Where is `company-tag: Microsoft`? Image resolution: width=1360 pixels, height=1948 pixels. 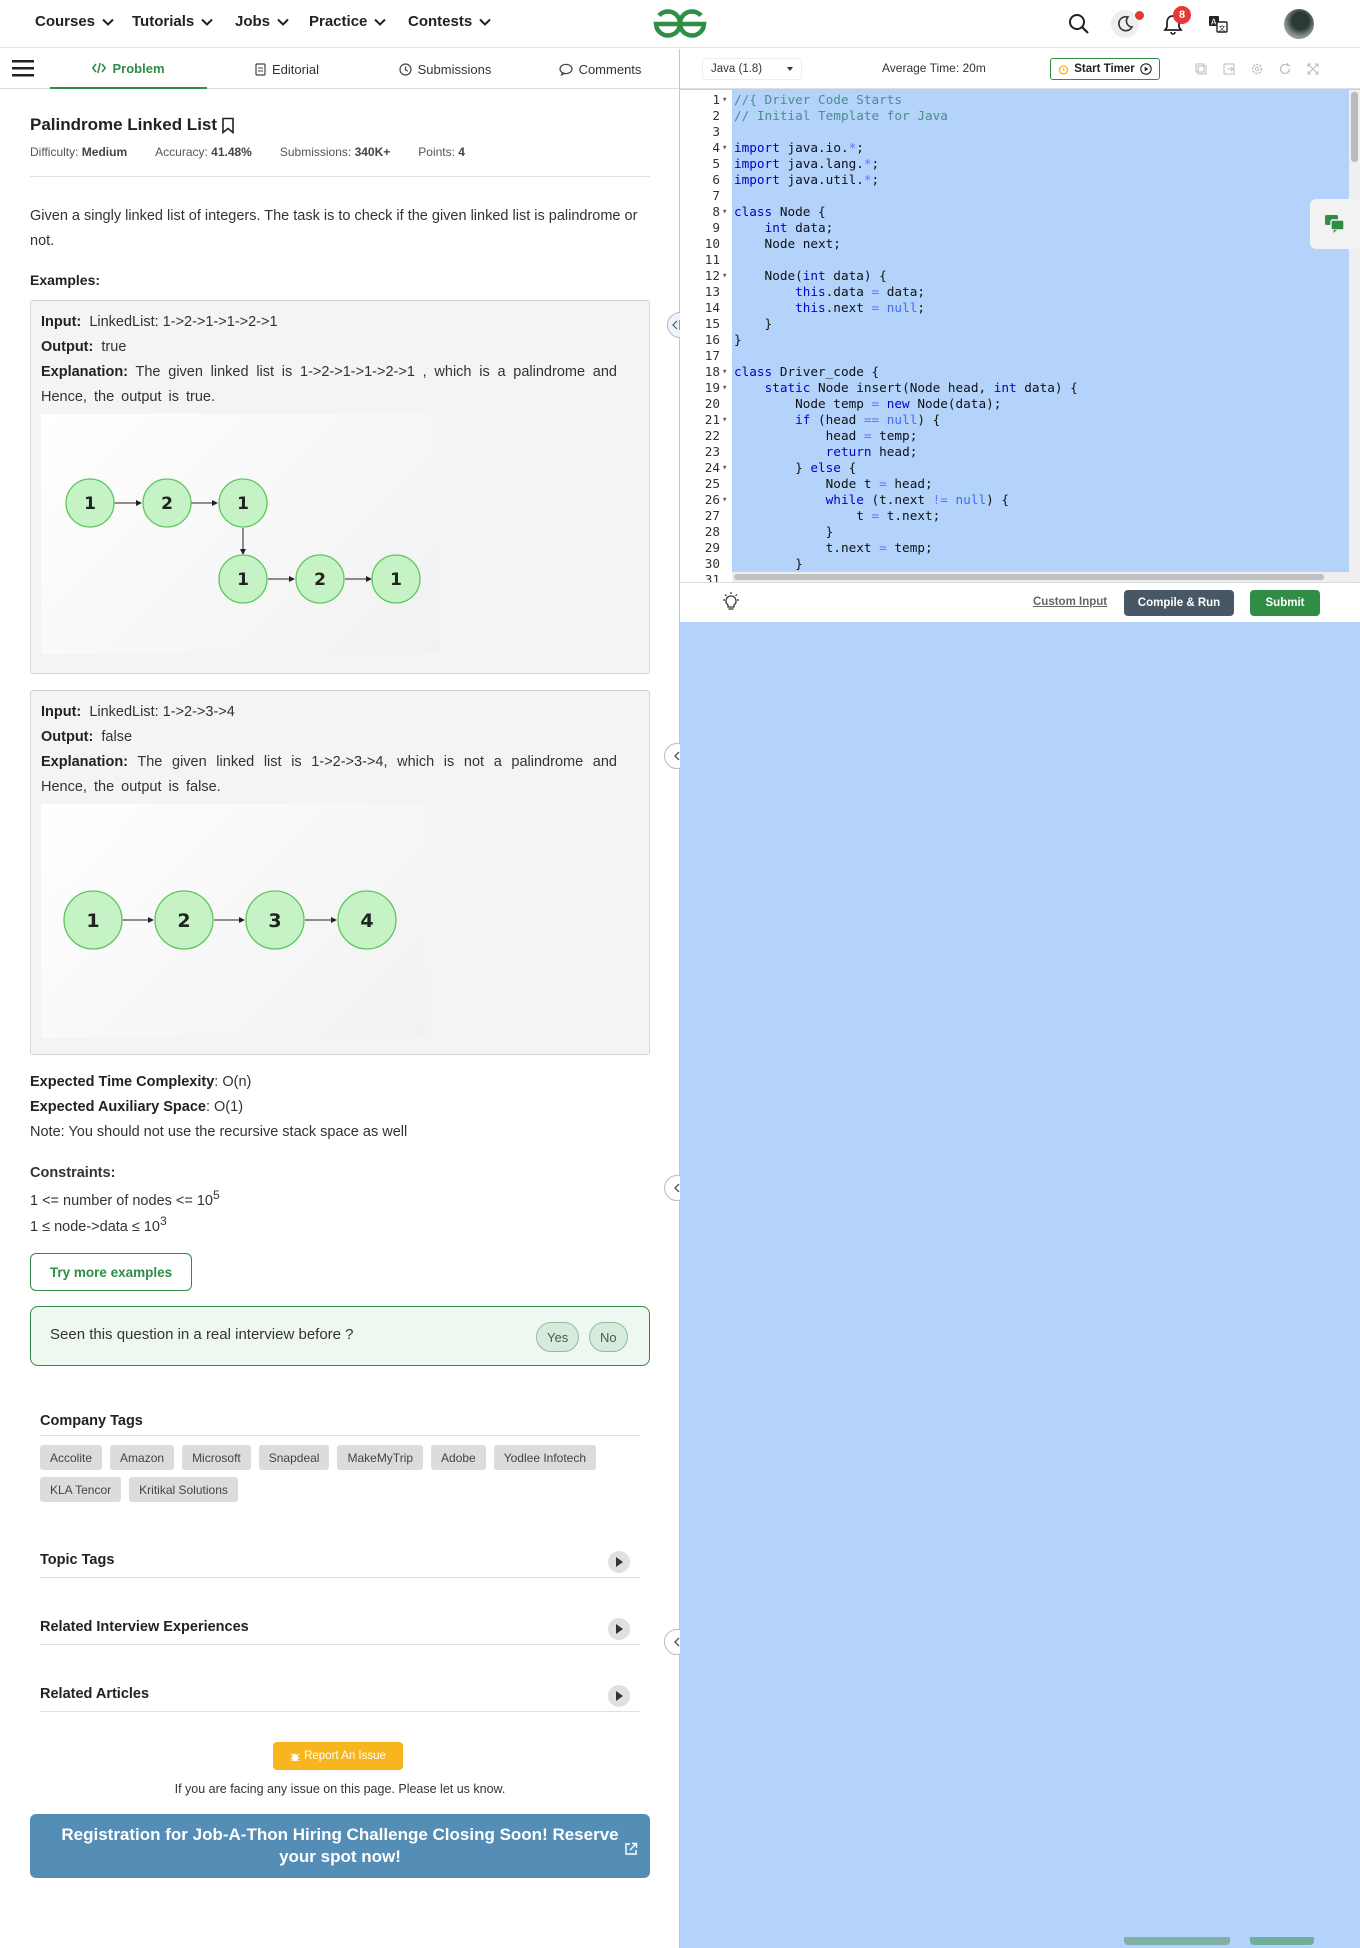
company-tag: Microsoft is located at coordinates (216, 1457).